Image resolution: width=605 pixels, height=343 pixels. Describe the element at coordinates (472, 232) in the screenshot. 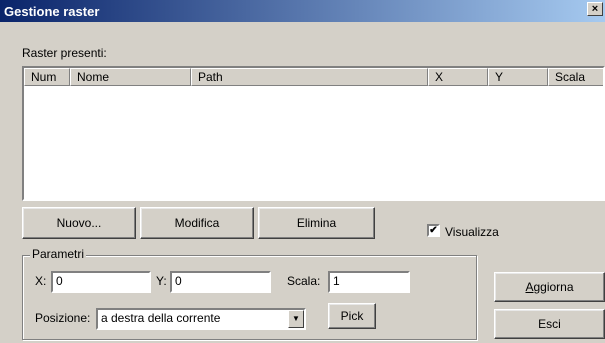

I see `visualizza-label: Visualizza` at that location.